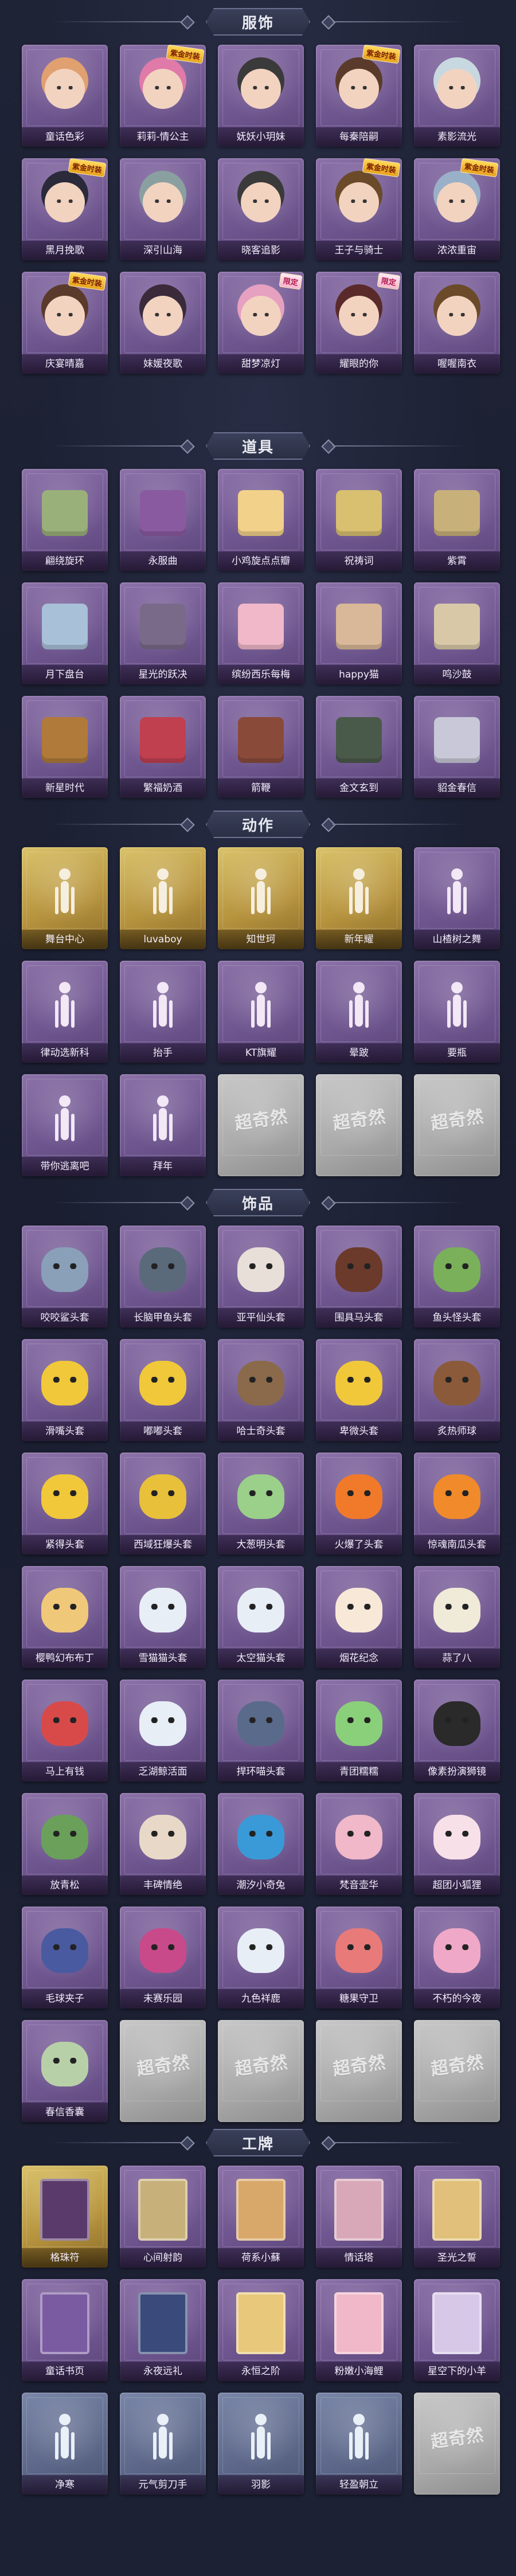 The width and height of the screenshot is (516, 2576). I want to click on item-card: 咬咬鲨头套, so click(65, 1277).